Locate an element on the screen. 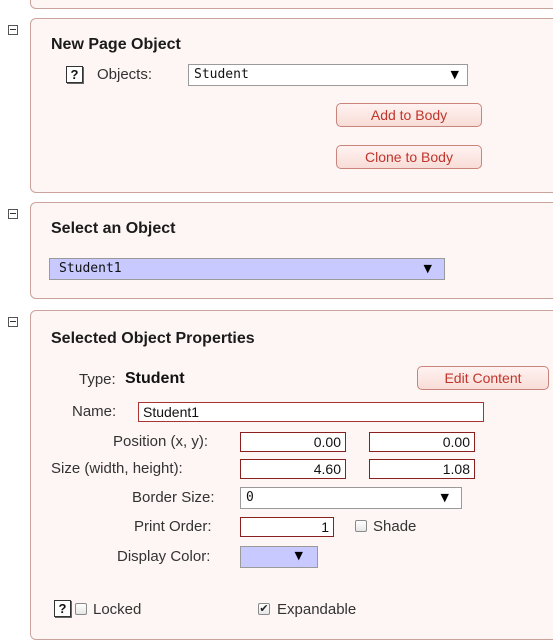 The width and height of the screenshot is (553, 640). border-size-label: Border Size: is located at coordinates (173, 497).